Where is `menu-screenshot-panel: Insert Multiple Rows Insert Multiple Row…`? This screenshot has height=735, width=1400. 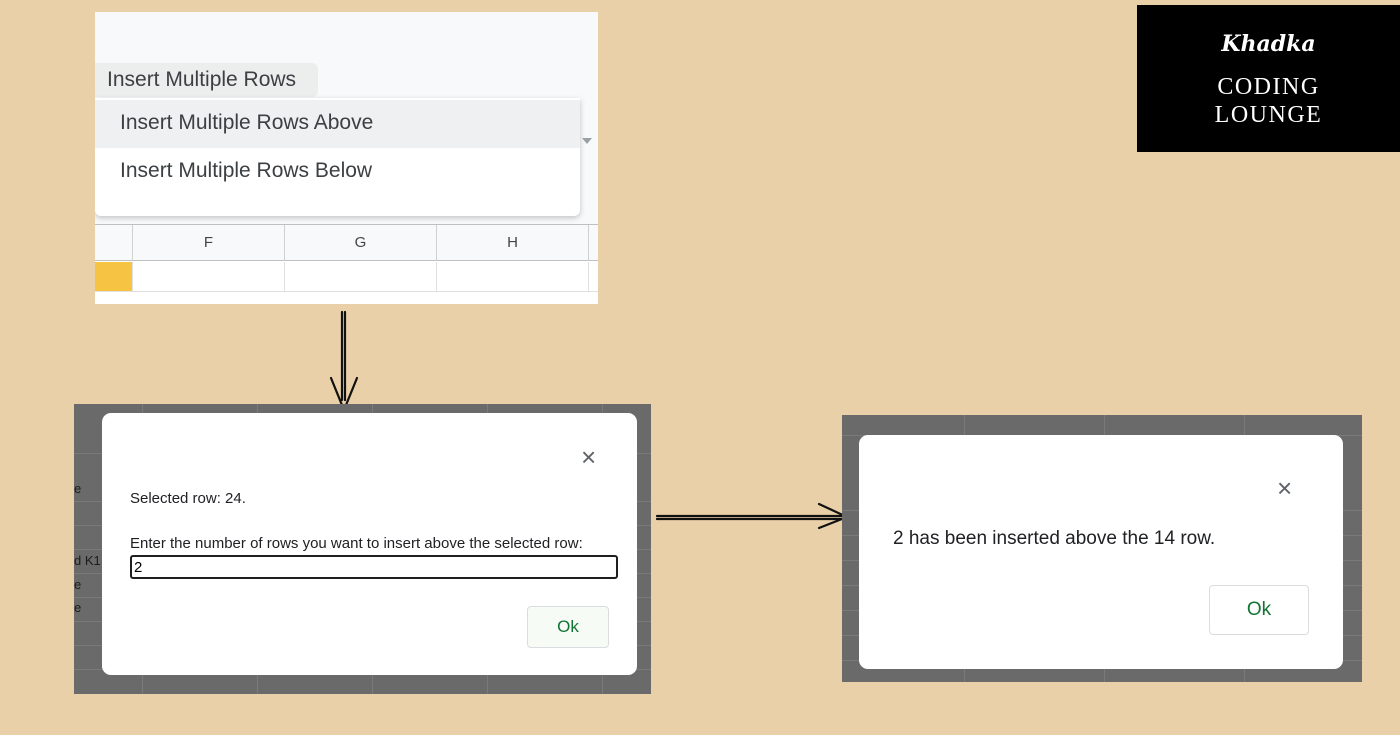
menu-screenshot-panel: Insert Multiple Rows Insert Multiple Row… is located at coordinates (346, 158).